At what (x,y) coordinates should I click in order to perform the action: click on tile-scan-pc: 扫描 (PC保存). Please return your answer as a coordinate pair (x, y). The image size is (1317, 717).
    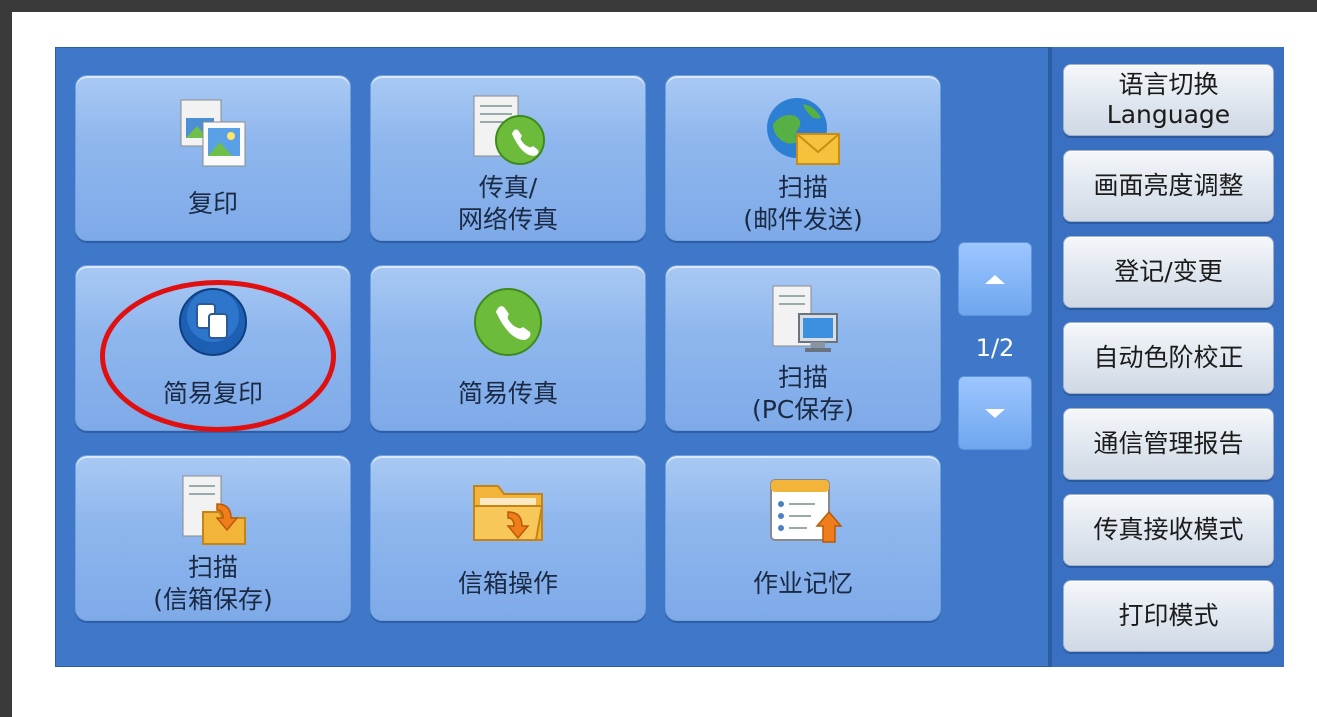
    Looking at the image, I should click on (803, 348).